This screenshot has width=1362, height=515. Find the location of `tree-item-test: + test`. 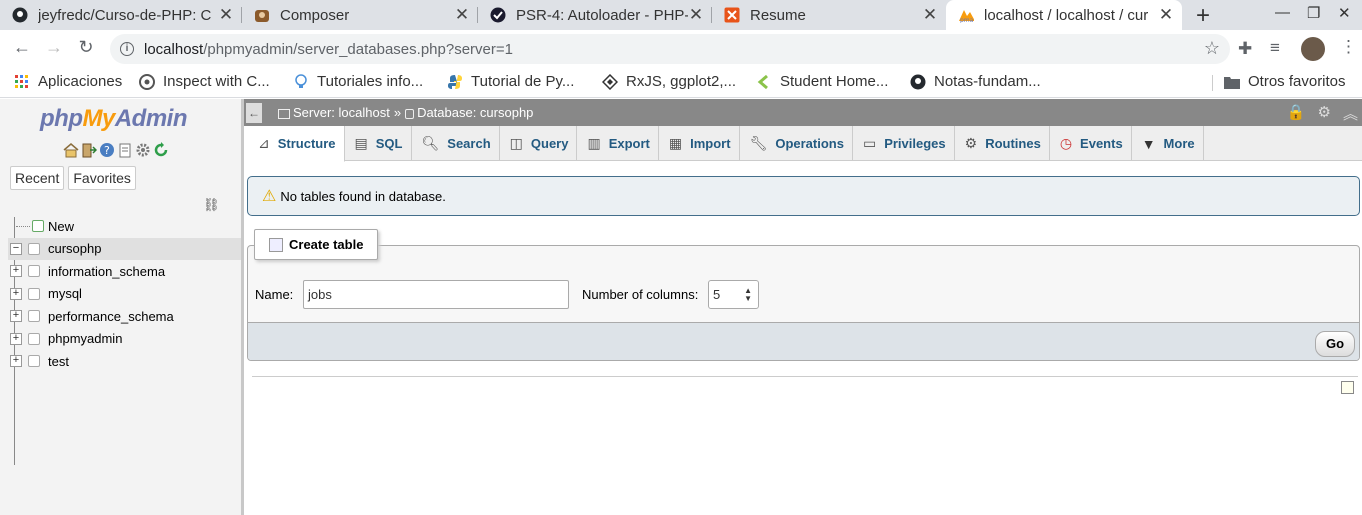

tree-item-test: + test is located at coordinates (124, 361).